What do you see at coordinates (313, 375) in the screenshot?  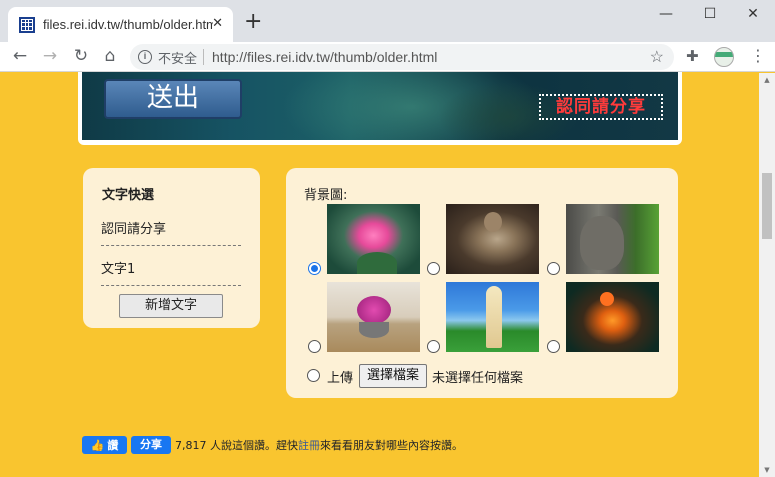 I see `background-radio-upload` at bounding box center [313, 375].